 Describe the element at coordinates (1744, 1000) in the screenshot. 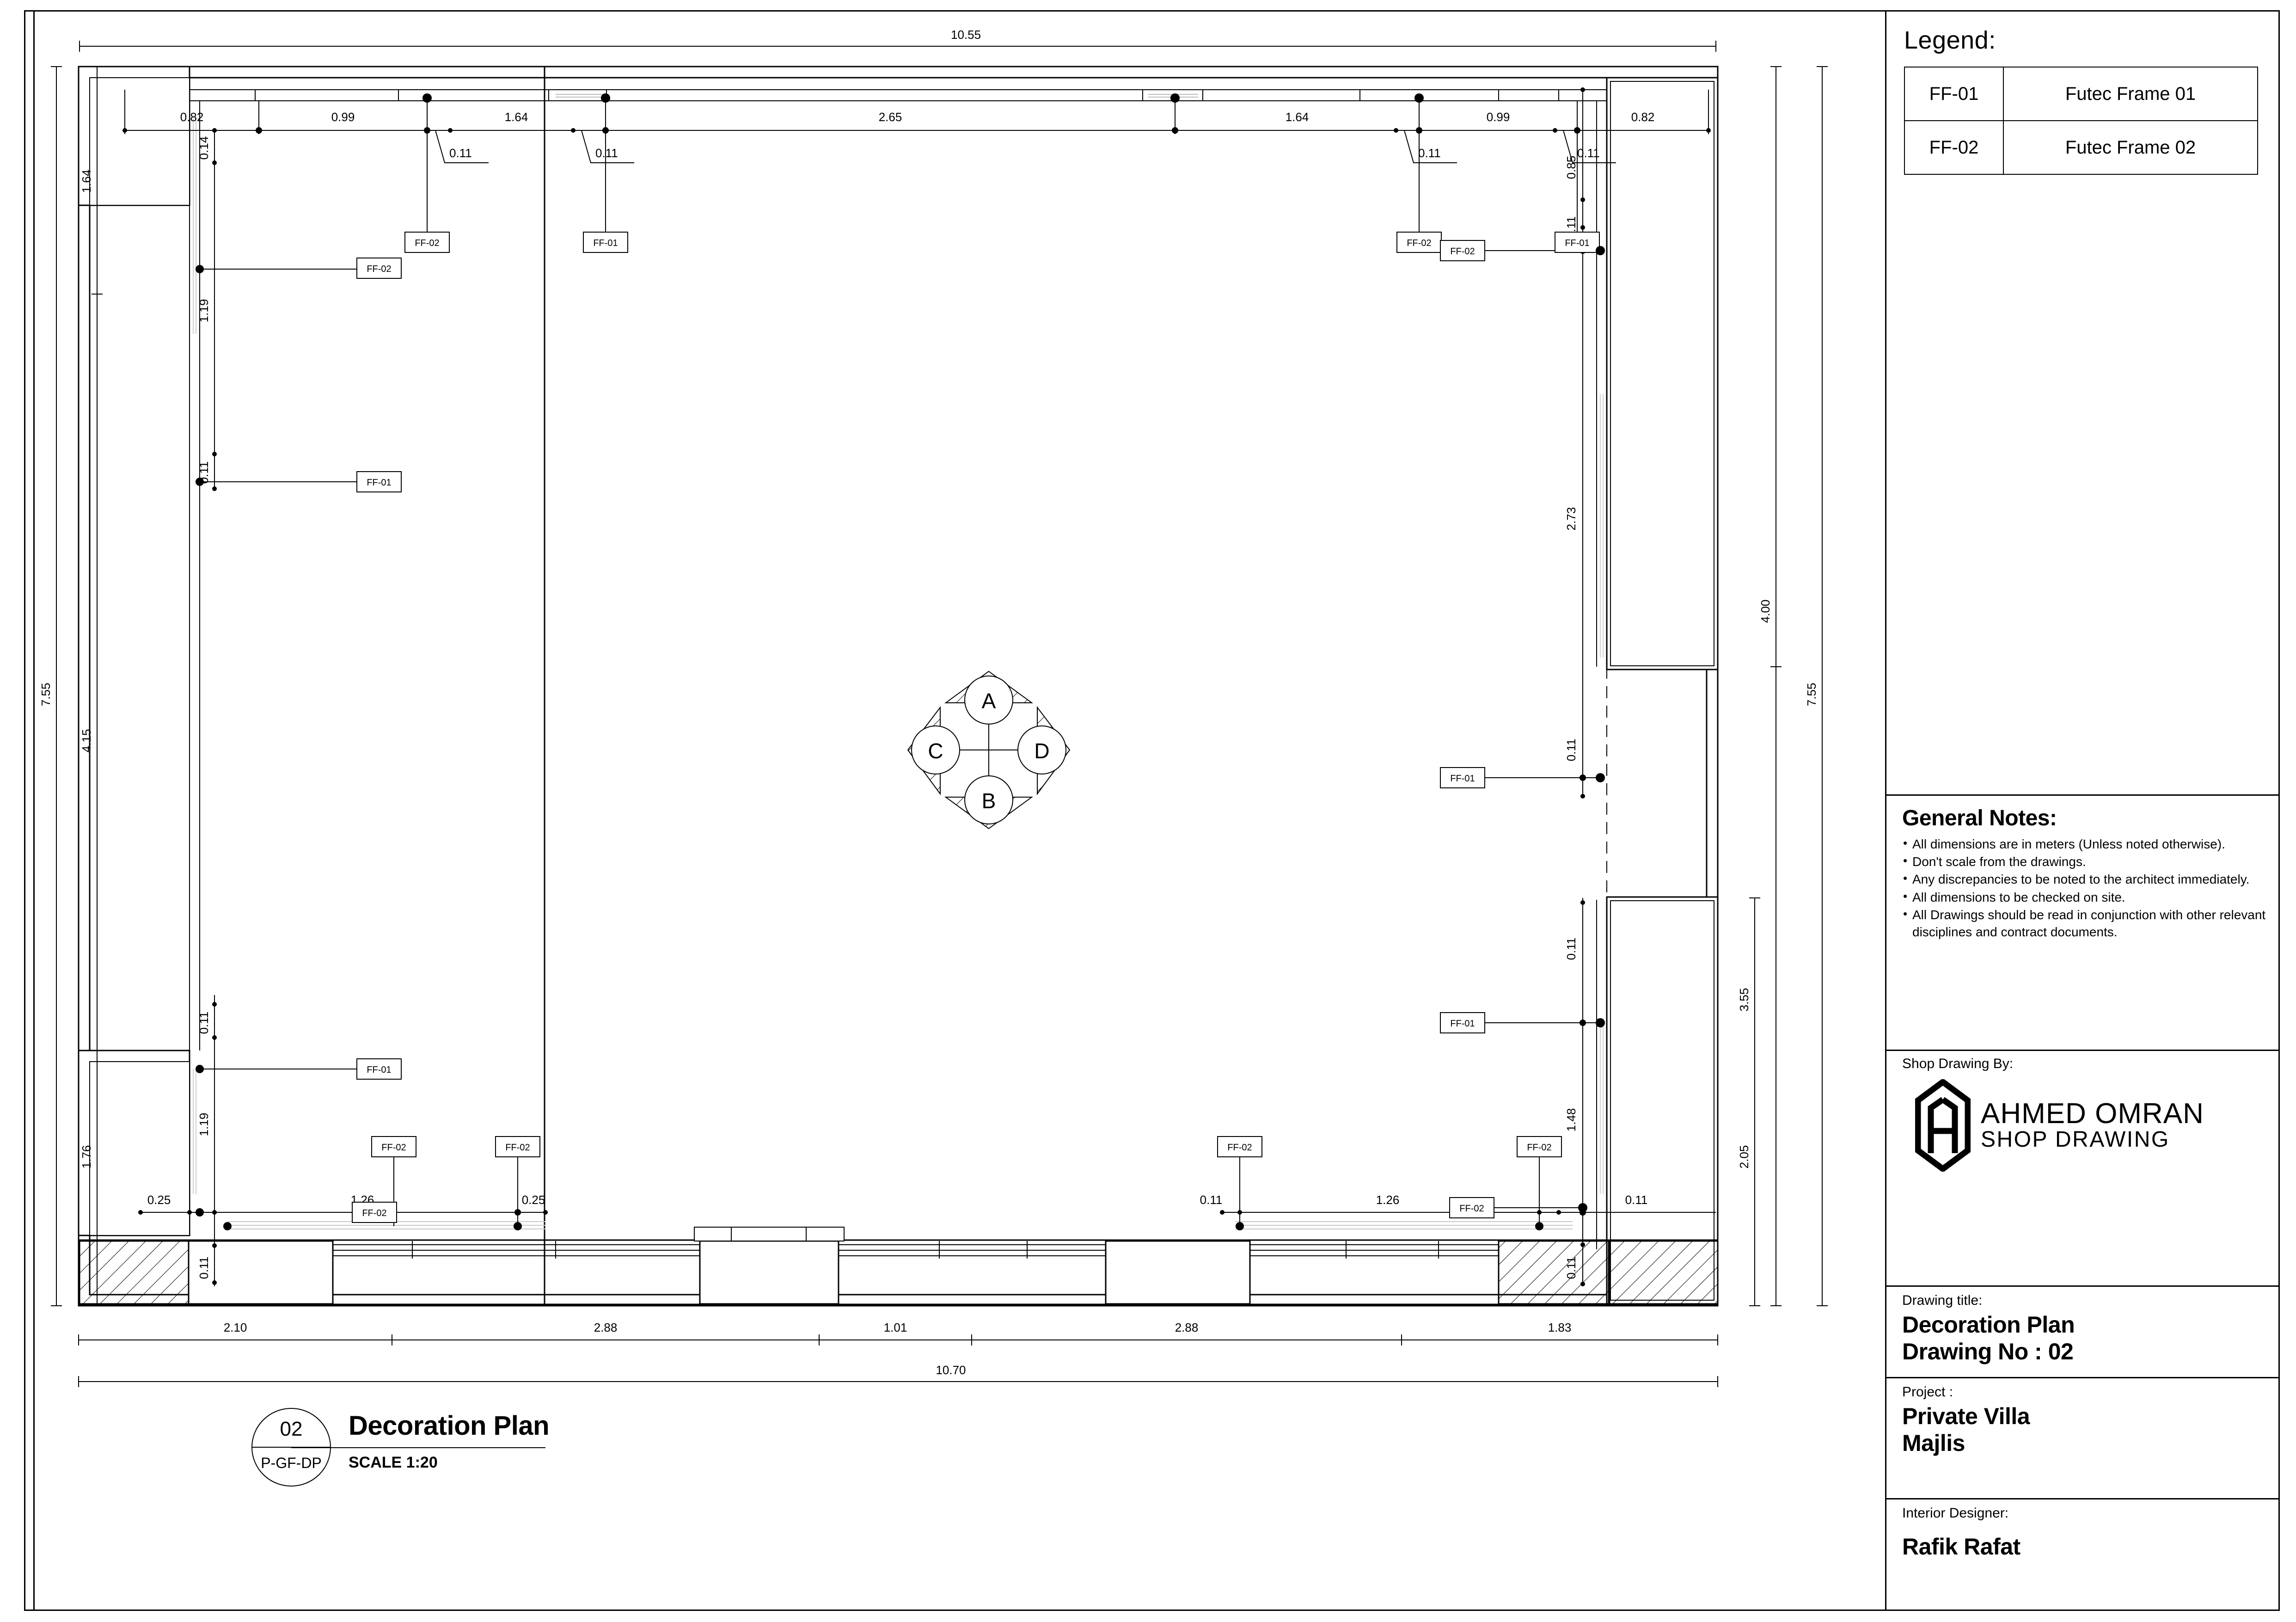

I see `dim-right-seg-1: 3.55` at that location.